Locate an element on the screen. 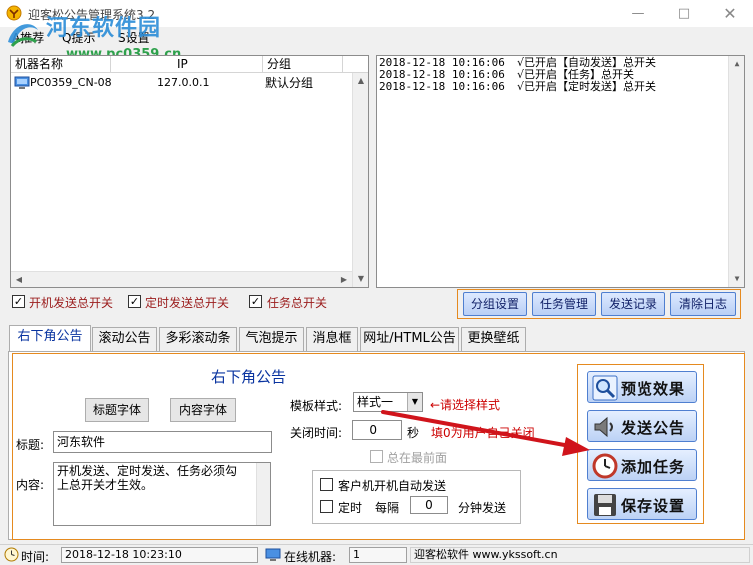 This screenshot has height=565, width=753. preview-button: 预览效果 is located at coordinates (642, 387).